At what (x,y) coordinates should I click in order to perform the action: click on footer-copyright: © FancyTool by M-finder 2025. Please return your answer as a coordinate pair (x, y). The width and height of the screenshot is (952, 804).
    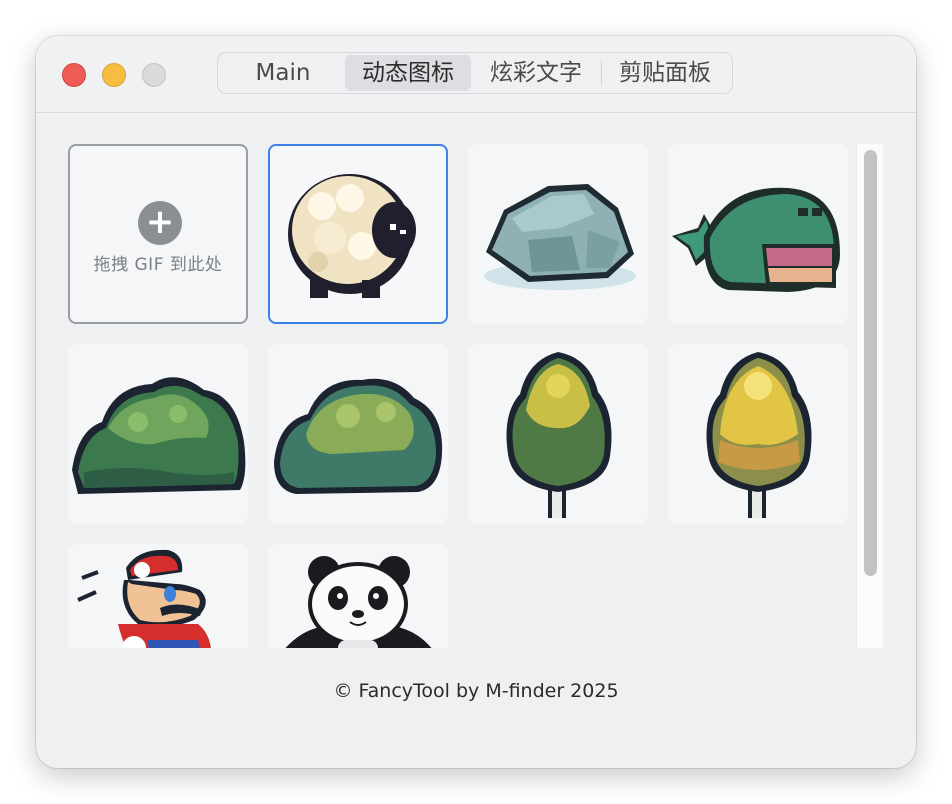
    Looking at the image, I should click on (476, 691).